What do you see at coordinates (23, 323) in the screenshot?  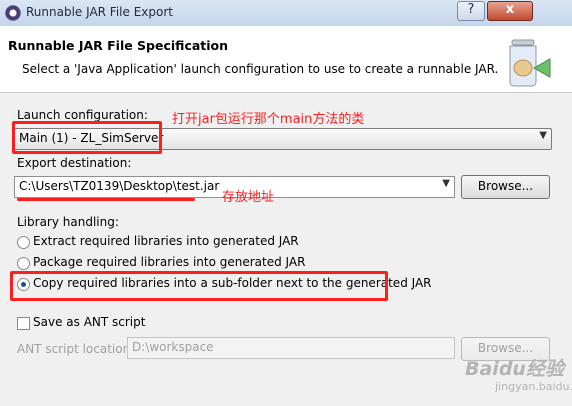 I see `save-ant-checkbox` at bounding box center [23, 323].